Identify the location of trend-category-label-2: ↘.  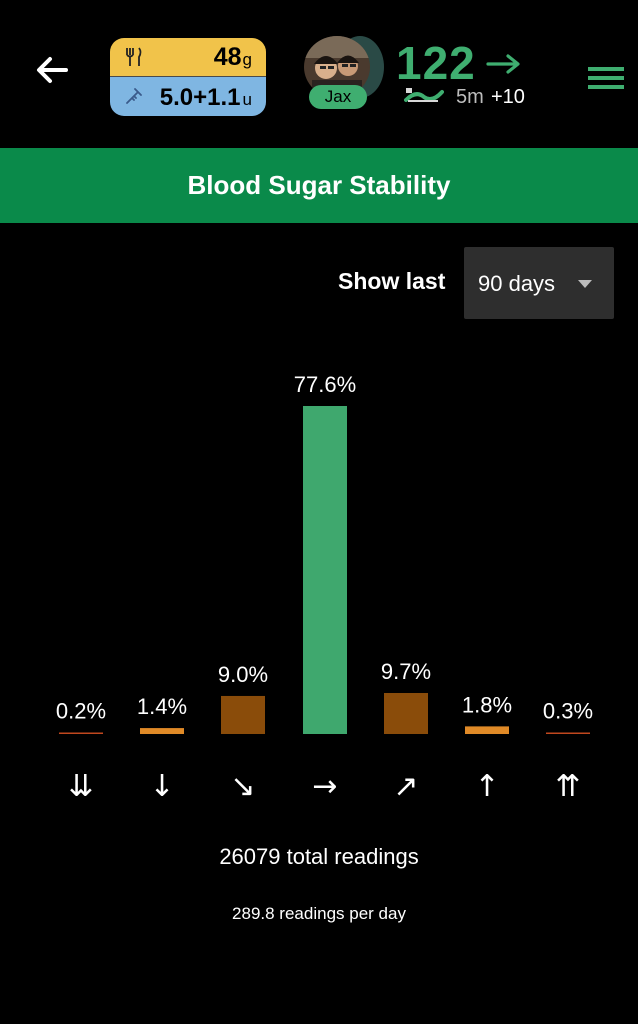
(242, 786).